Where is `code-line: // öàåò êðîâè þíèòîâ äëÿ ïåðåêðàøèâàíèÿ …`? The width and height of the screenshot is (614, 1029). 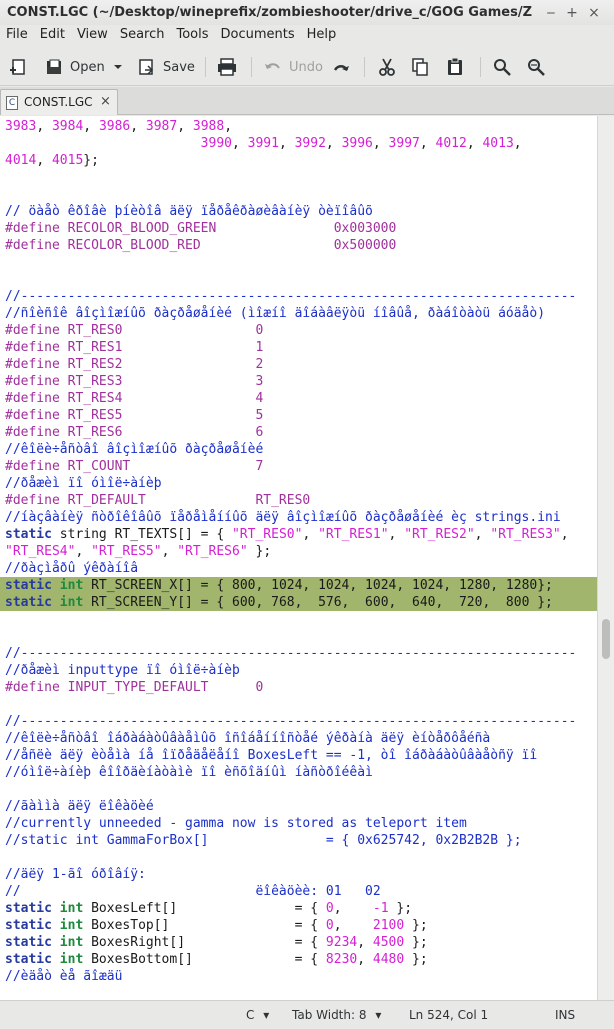
code-line: // öàåò êðîâè þíèòîâ äëÿ ïåðåêðàøèâàíèÿ … is located at coordinates (189, 211).